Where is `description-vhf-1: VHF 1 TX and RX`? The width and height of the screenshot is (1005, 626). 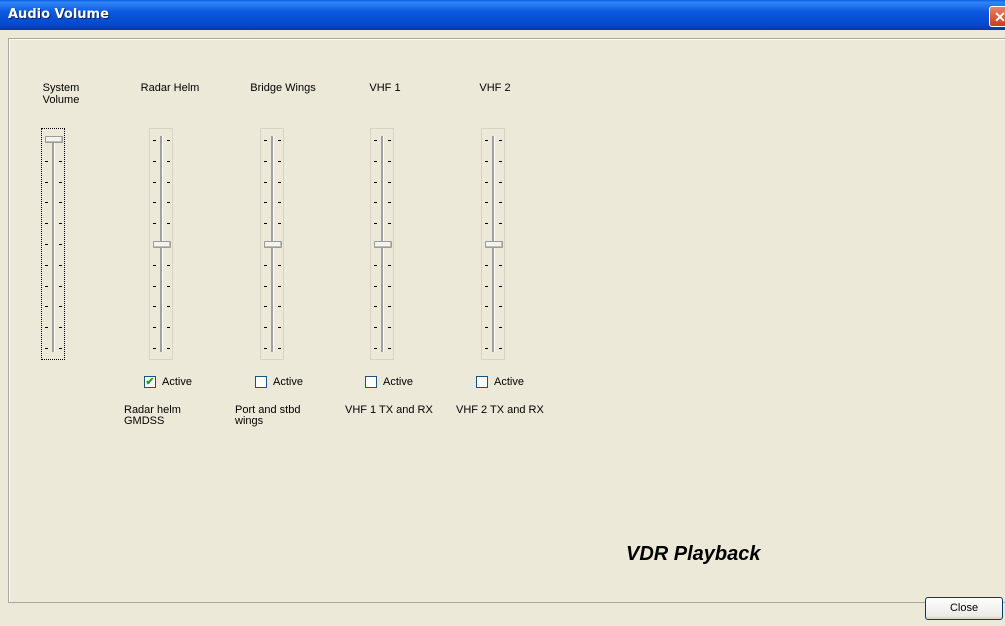
description-vhf-1: VHF 1 TX and RX is located at coordinates (389, 410).